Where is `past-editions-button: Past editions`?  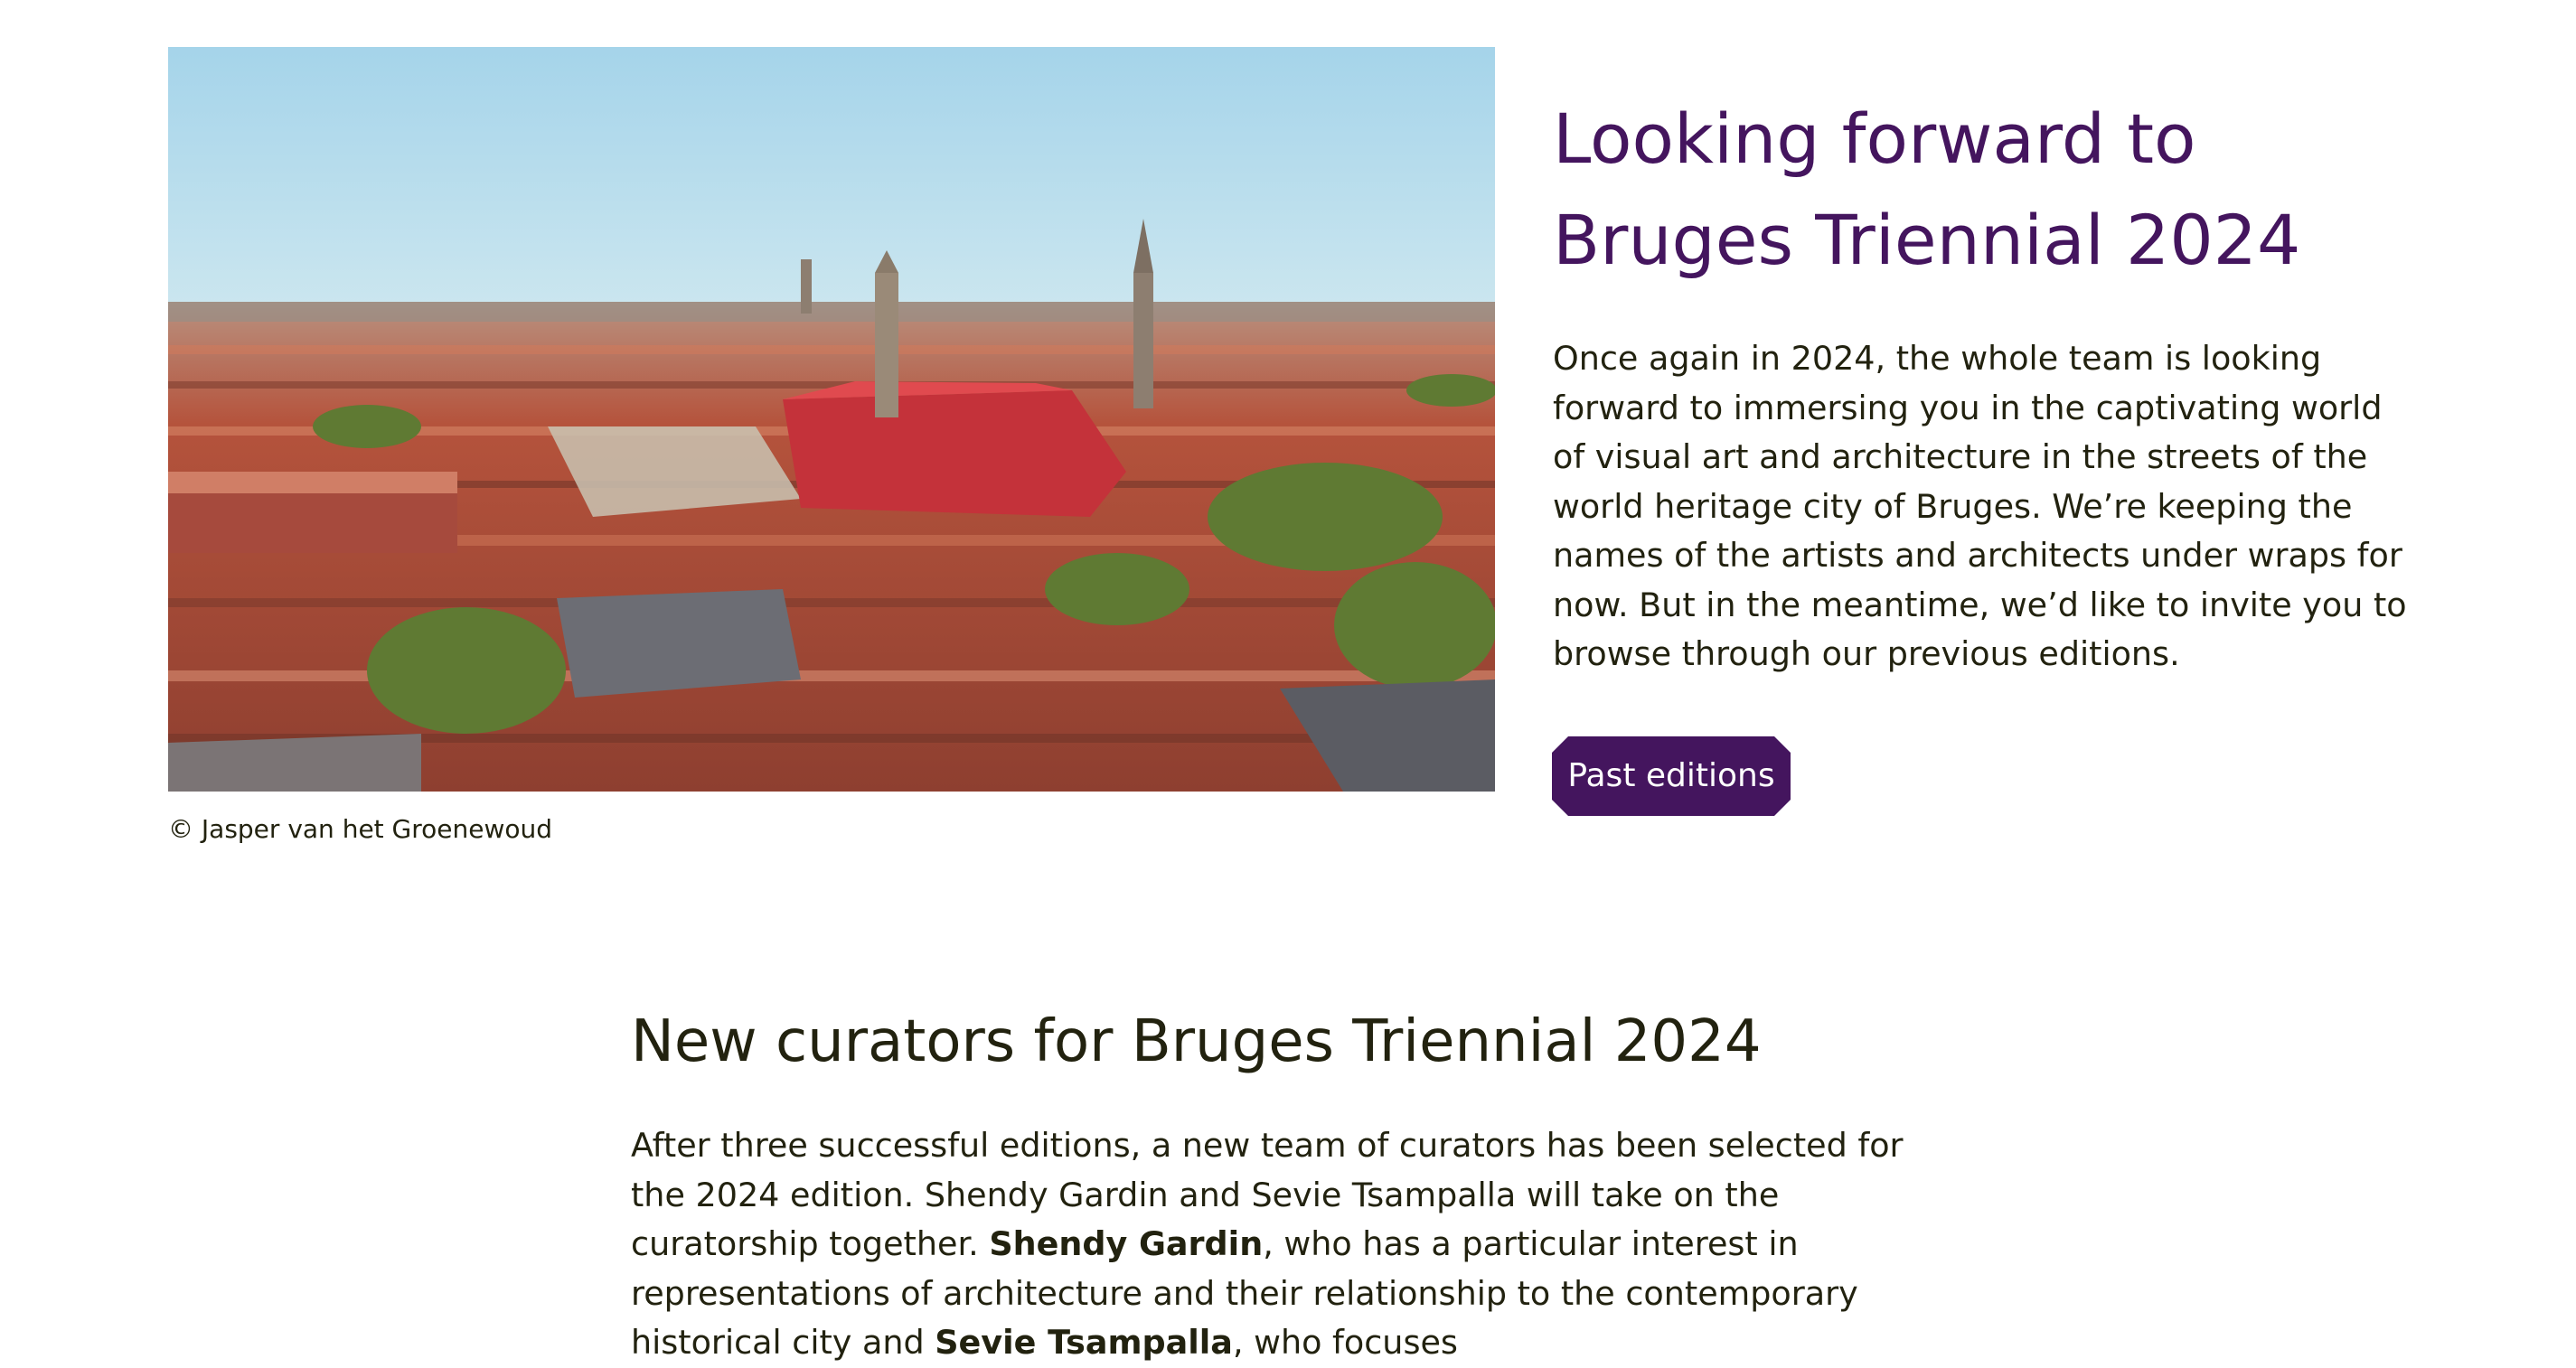 past-editions-button: Past editions is located at coordinates (1672, 776).